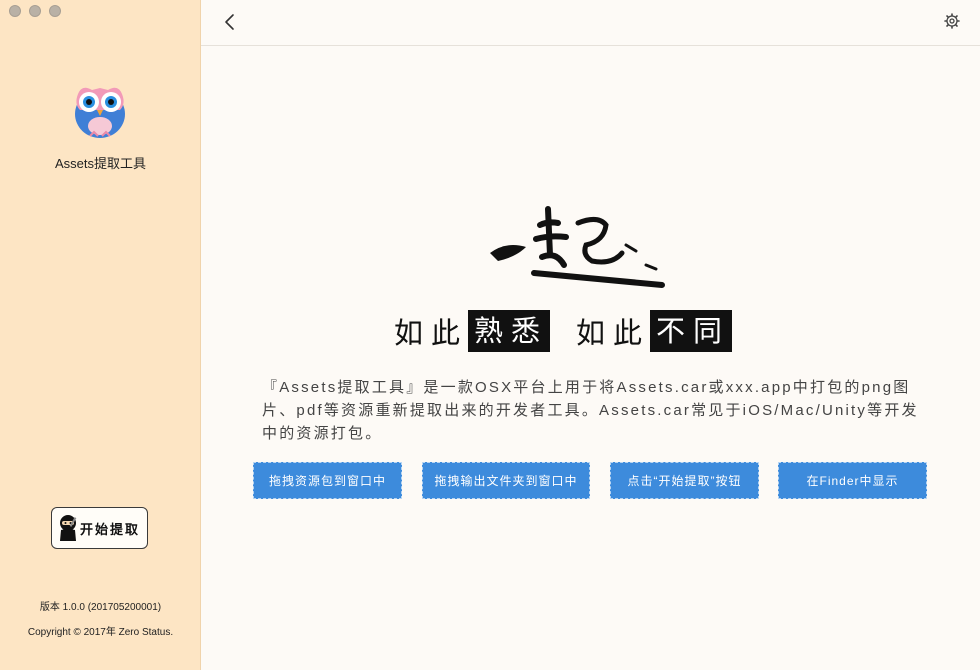 The height and width of the screenshot is (670, 980). Describe the element at coordinates (68, 528) in the screenshot. I see `ninja-icon` at that location.